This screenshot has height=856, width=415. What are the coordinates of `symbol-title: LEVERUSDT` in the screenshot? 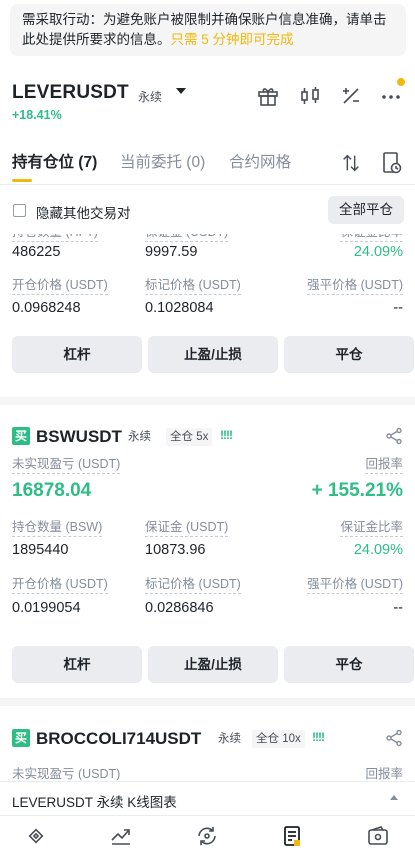 It's located at (70, 93).